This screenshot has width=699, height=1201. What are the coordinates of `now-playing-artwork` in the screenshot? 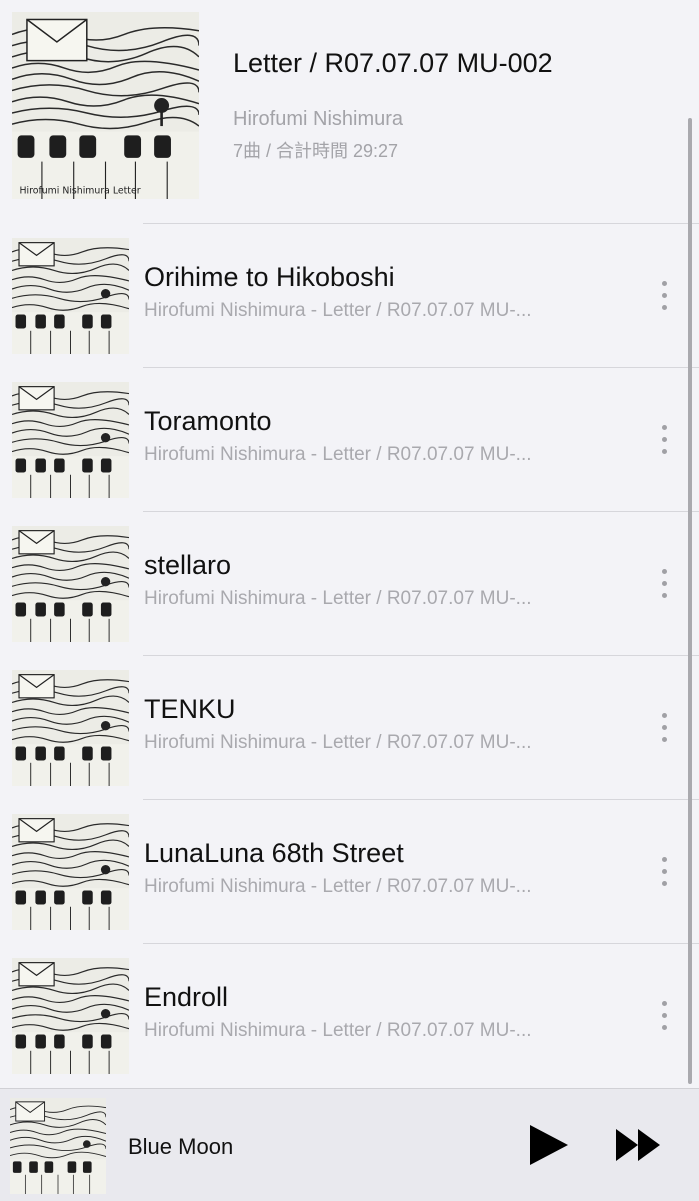 It's located at (58, 1146).